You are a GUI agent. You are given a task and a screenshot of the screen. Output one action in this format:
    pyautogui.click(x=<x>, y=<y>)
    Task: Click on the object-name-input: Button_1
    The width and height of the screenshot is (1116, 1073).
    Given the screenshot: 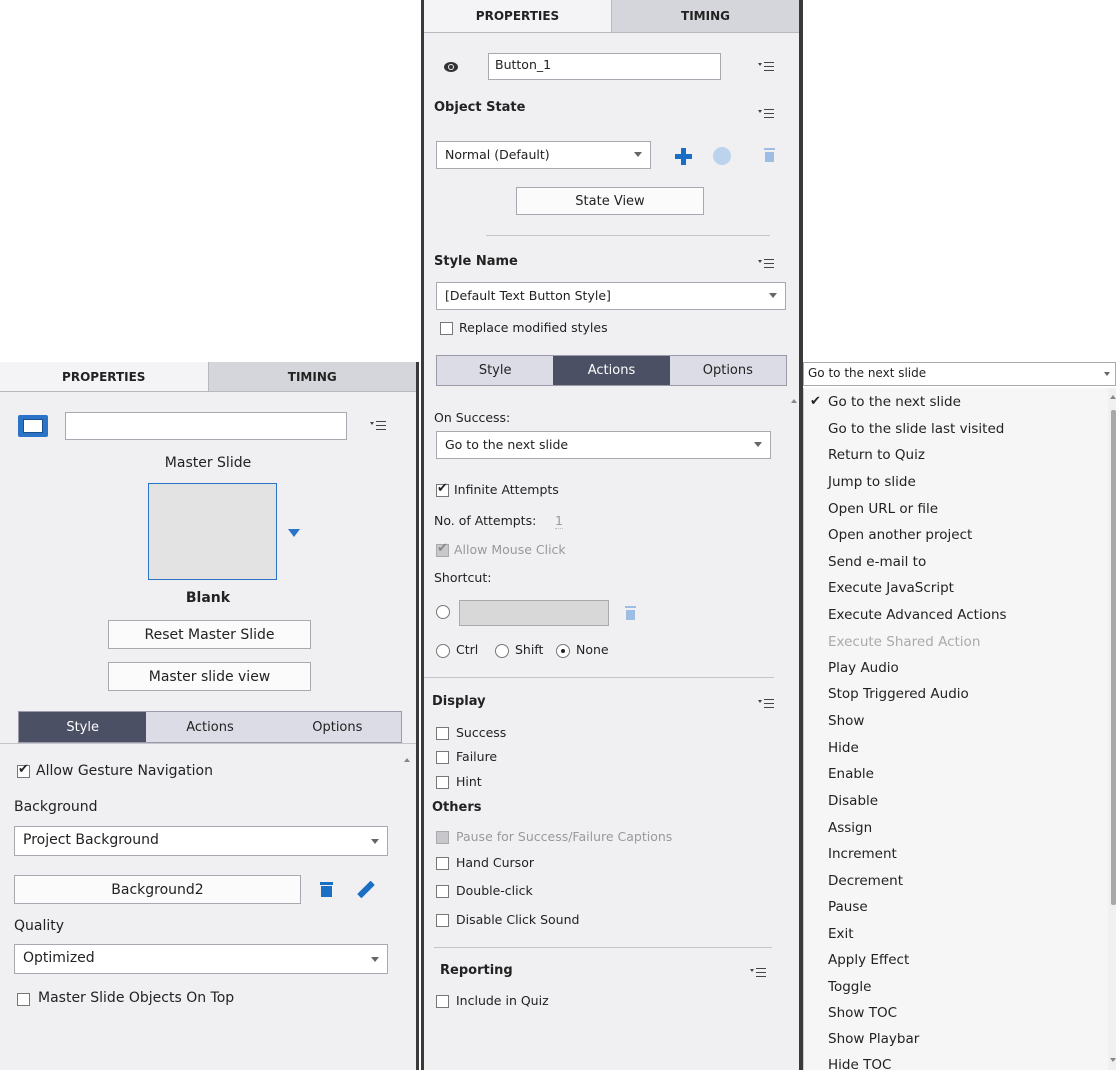 What is the action you would take?
    pyautogui.click(x=604, y=66)
    